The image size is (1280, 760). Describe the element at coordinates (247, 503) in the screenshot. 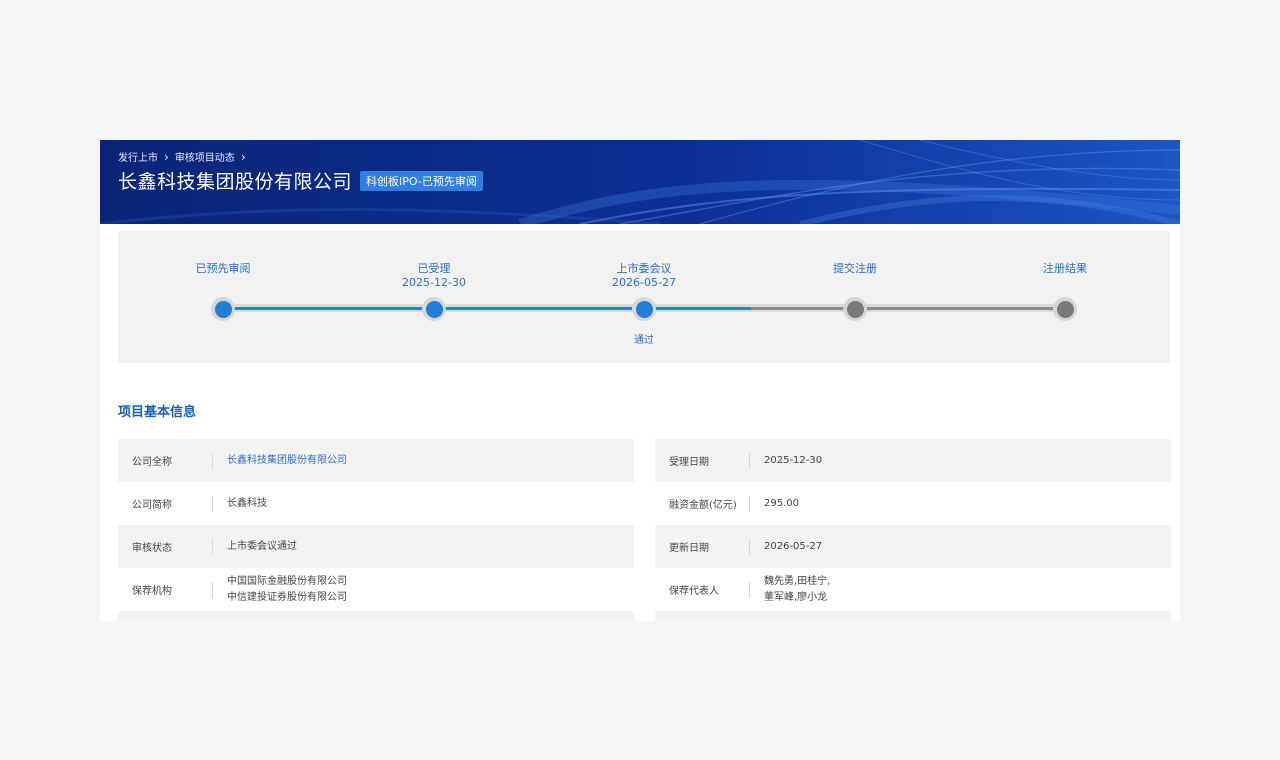

I see `info-value: 长鑫科技` at that location.